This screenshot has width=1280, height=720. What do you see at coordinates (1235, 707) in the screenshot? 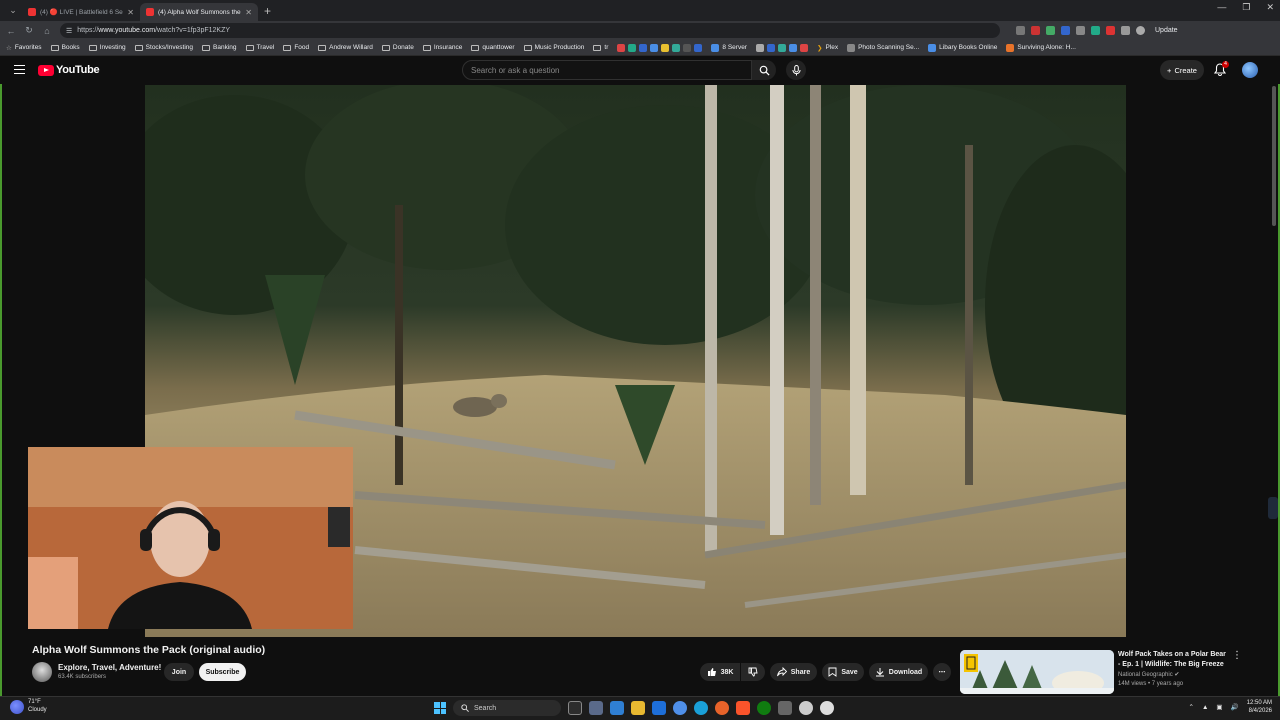
I see `speaker-icon: 🔊` at bounding box center [1235, 707].